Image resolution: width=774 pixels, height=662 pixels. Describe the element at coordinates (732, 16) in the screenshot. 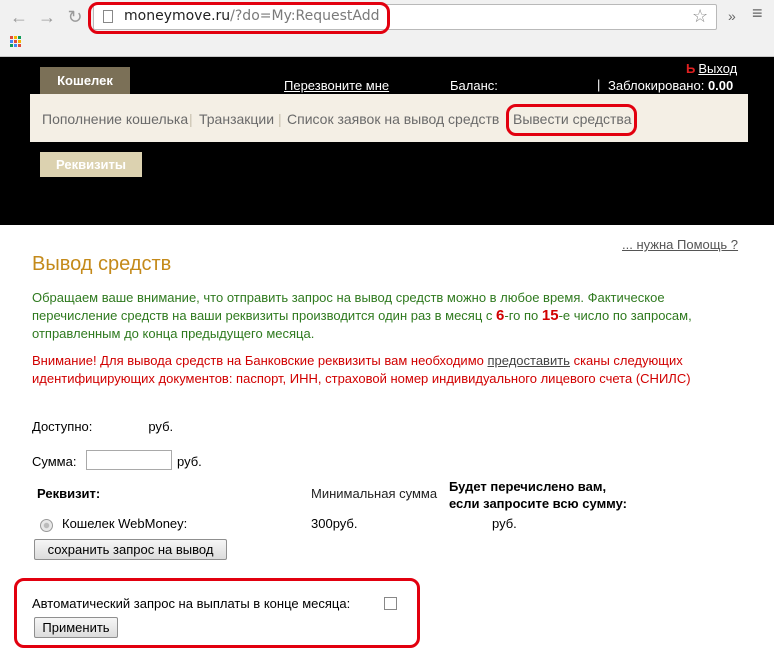

I see `extensions-chevron-icon: »` at that location.